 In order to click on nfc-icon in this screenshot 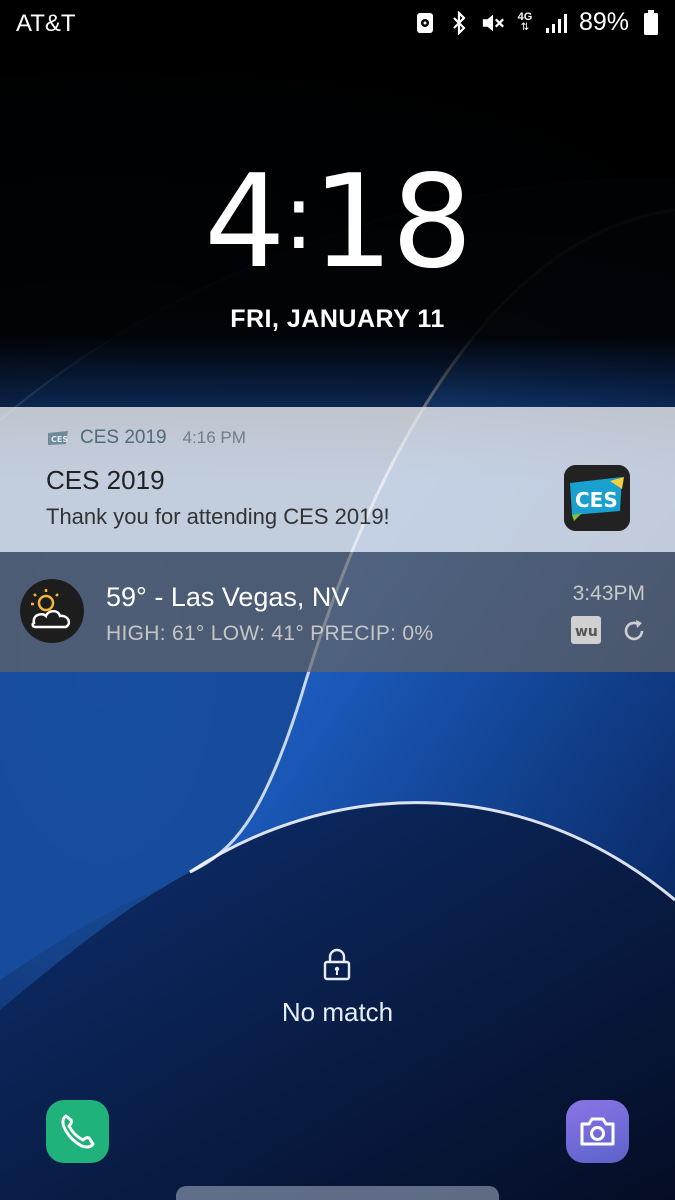, I will do `click(425, 23)`.